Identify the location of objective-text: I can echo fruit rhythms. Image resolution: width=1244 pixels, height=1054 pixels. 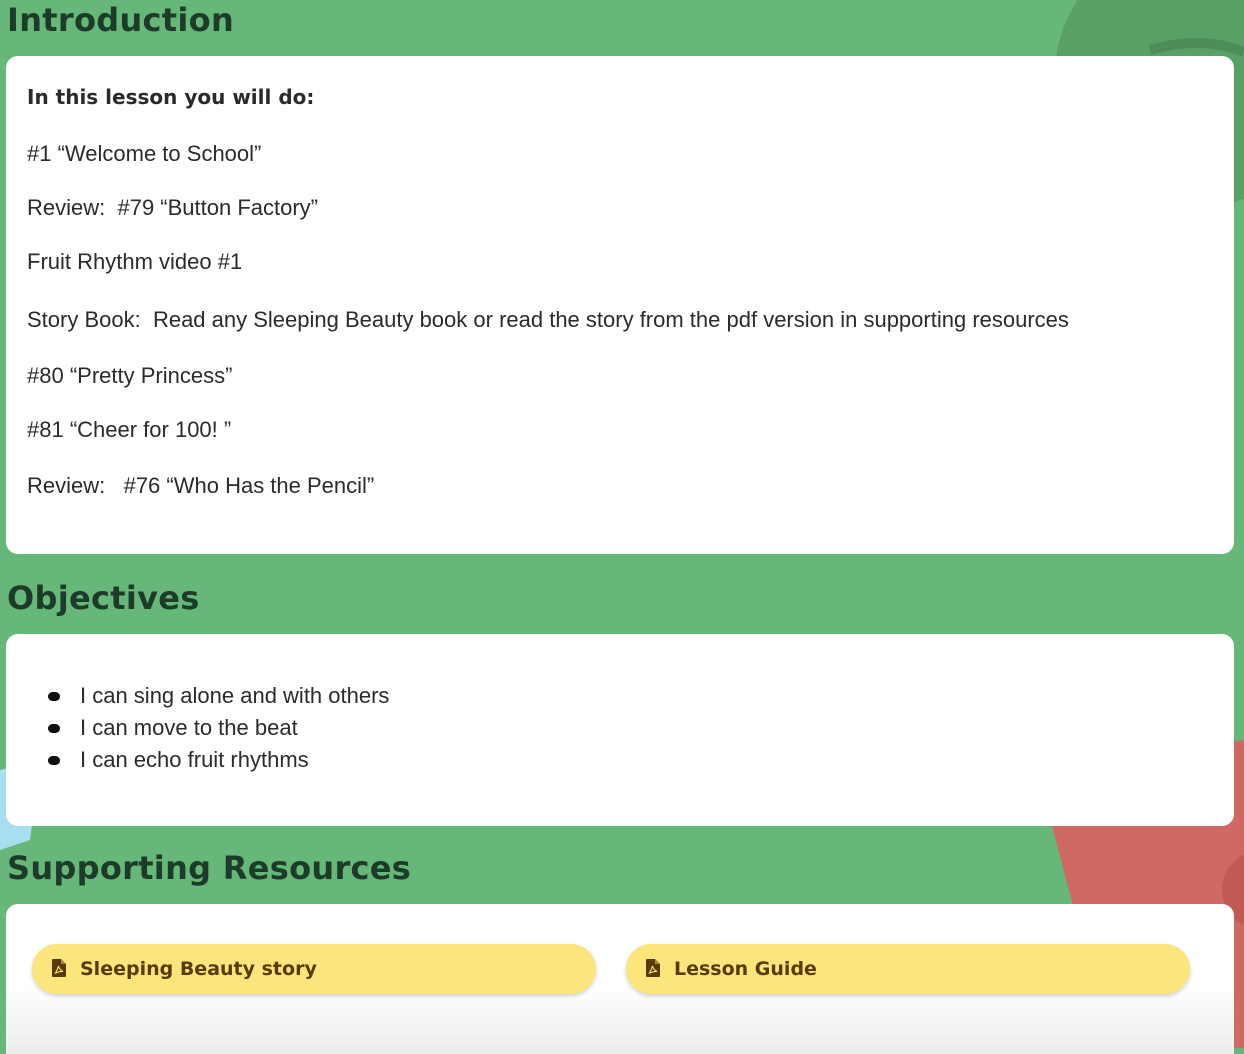
(194, 759).